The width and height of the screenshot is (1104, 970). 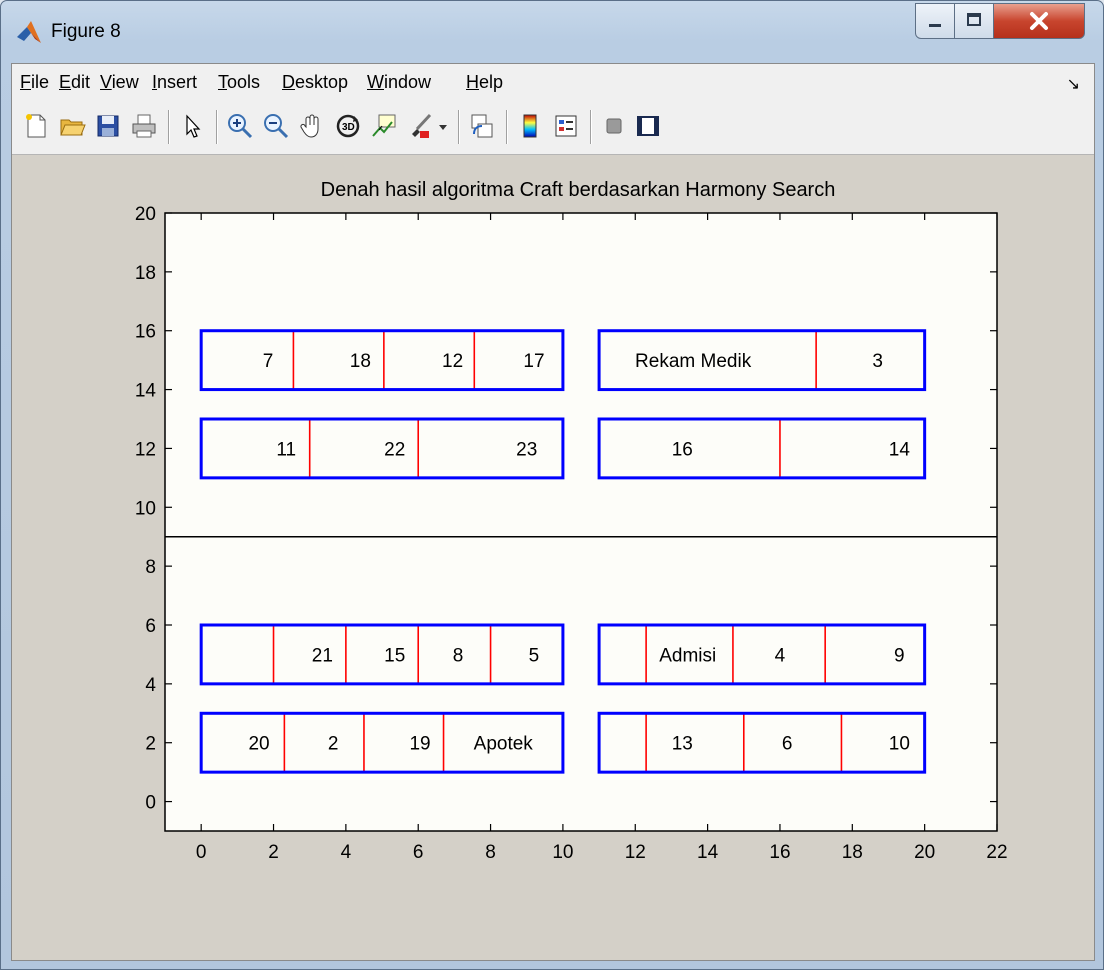 What do you see at coordinates (443, 126) in the screenshot?
I see `brush-dropdown-icon` at bounding box center [443, 126].